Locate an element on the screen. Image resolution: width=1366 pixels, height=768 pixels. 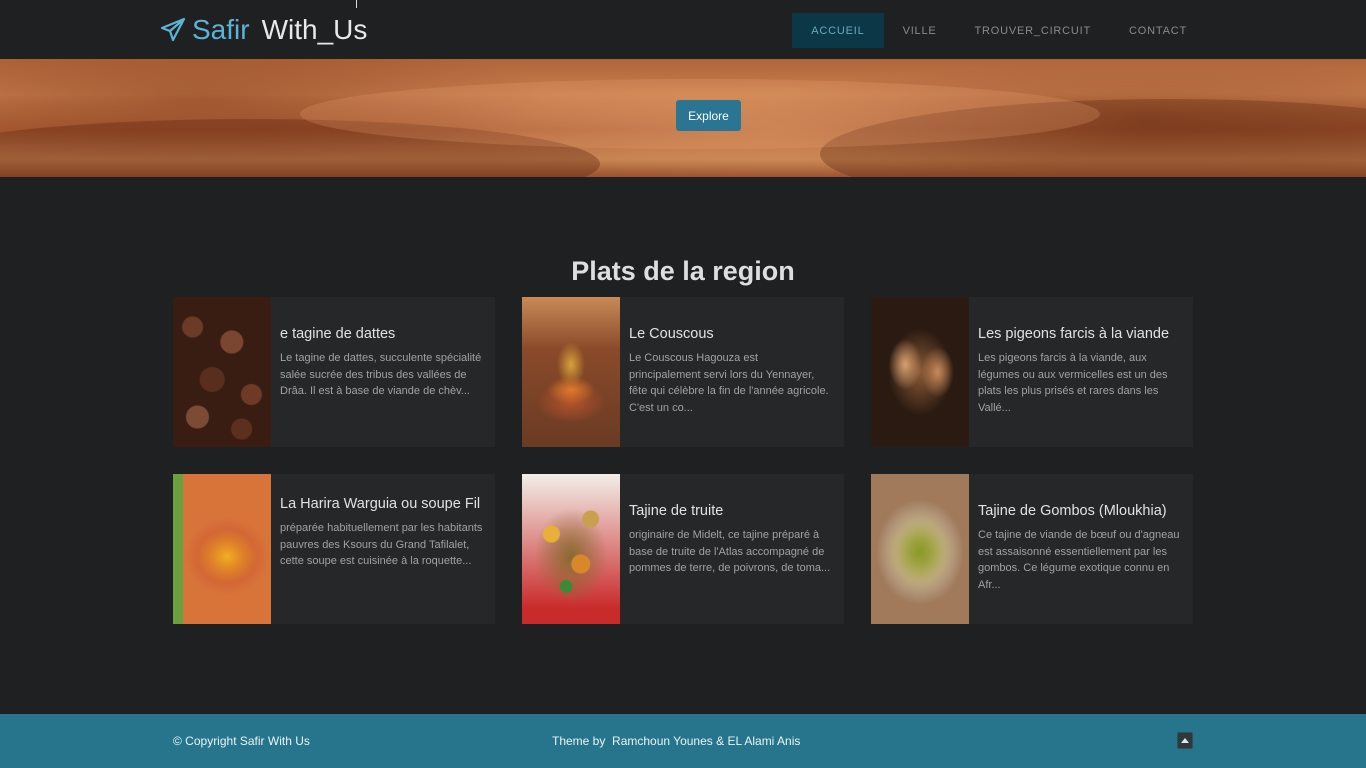
nav-item-ville: VILLE is located at coordinates (920, 30).